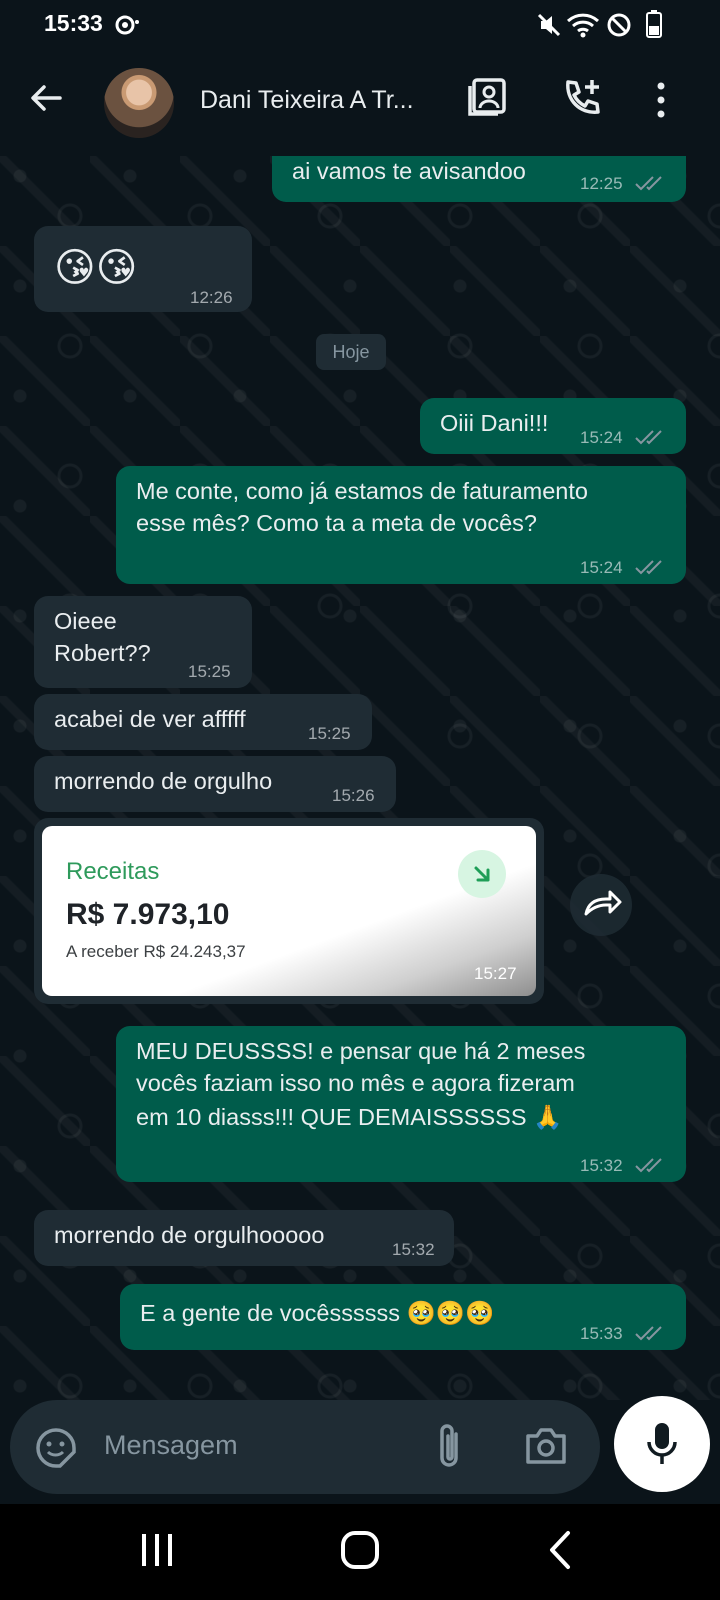 Image resolution: width=720 pixels, height=1600 pixels. I want to click on receivable-text: A receber R$ 24.243,37, so click(156, 951).